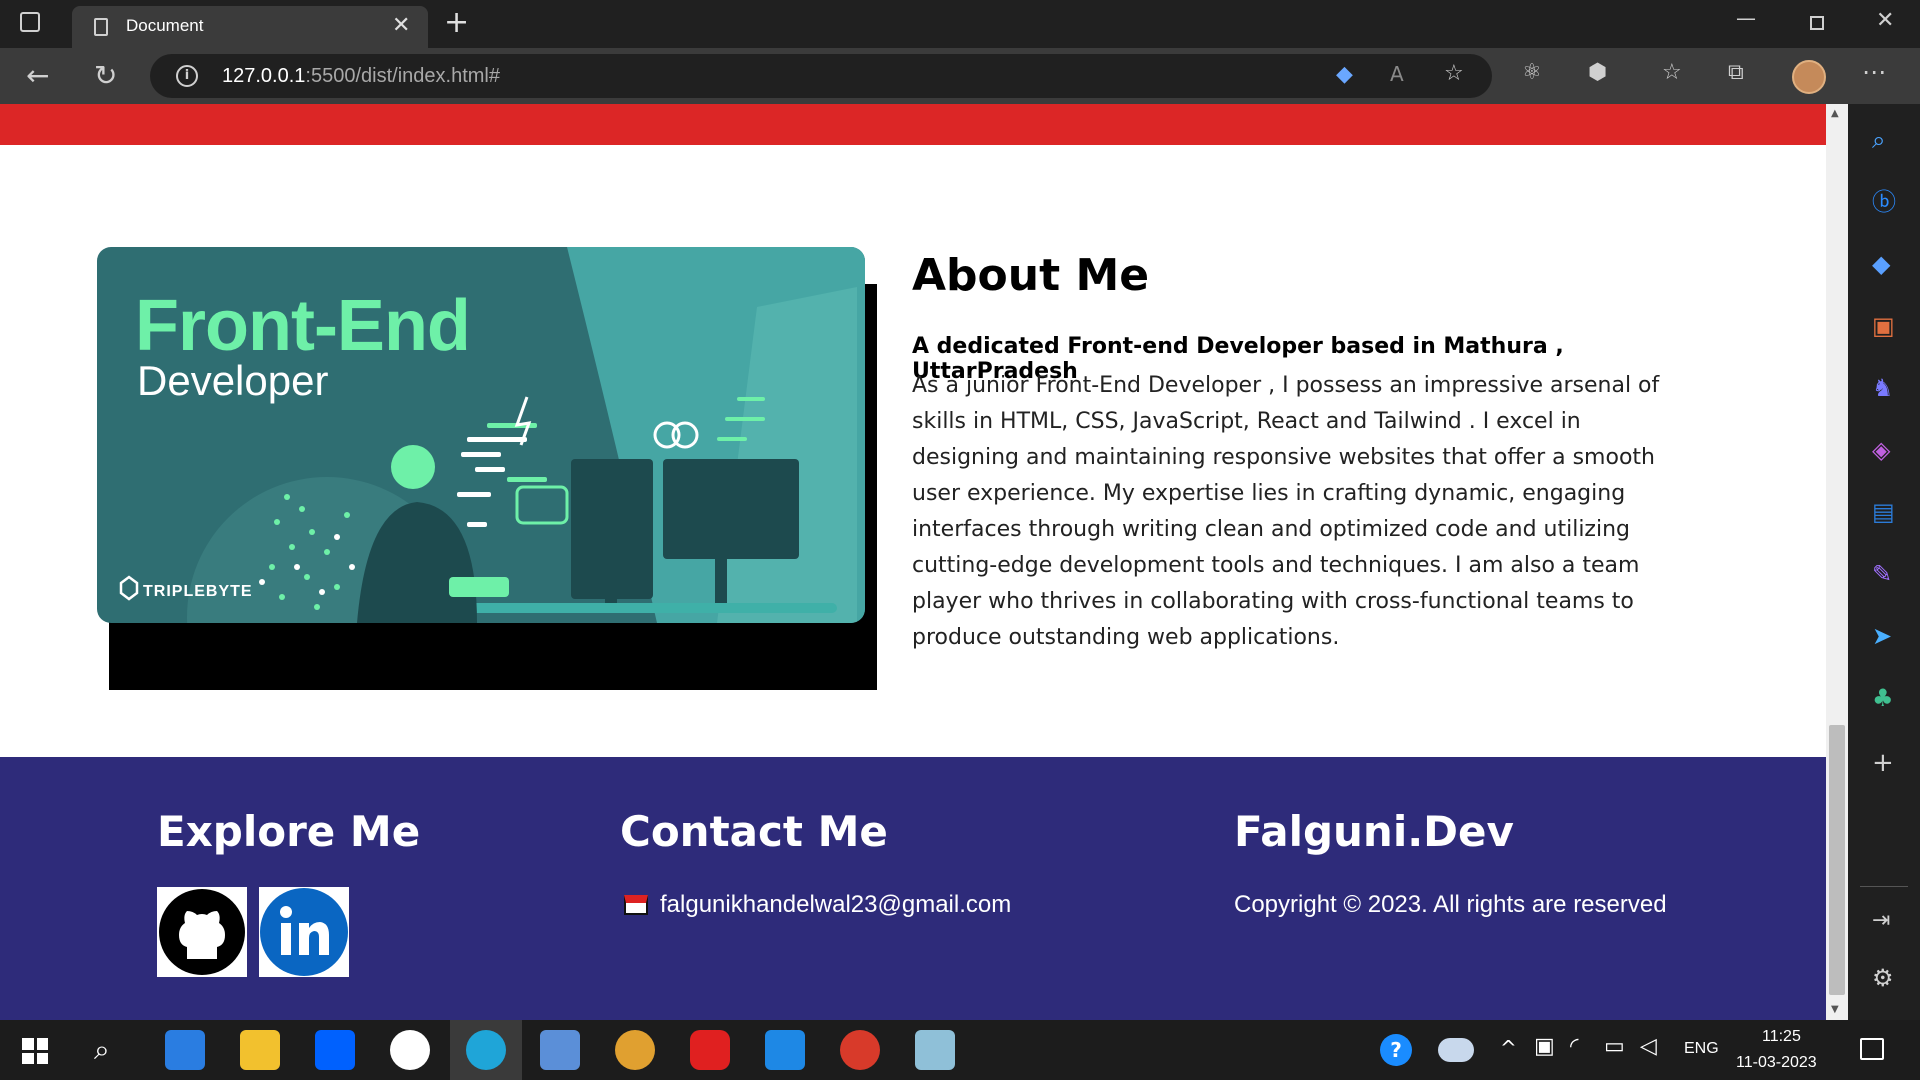 The height and width of the screenshot is (1080, 1920). Describe the element at coordinates (1508, 1048) in the screenshot. I see `tray-chevron-up-icon: ^` at that location.